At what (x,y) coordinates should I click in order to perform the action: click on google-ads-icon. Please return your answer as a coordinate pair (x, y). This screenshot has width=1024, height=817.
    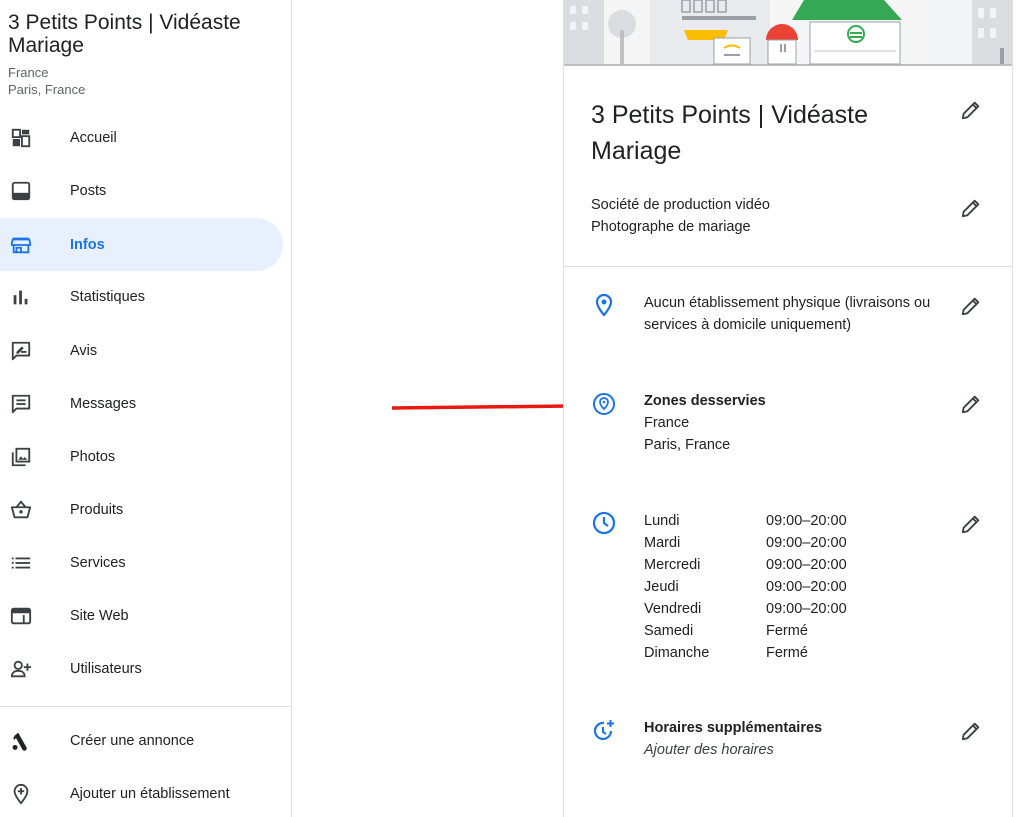
    Looking at the image, I should click on (19, 741).